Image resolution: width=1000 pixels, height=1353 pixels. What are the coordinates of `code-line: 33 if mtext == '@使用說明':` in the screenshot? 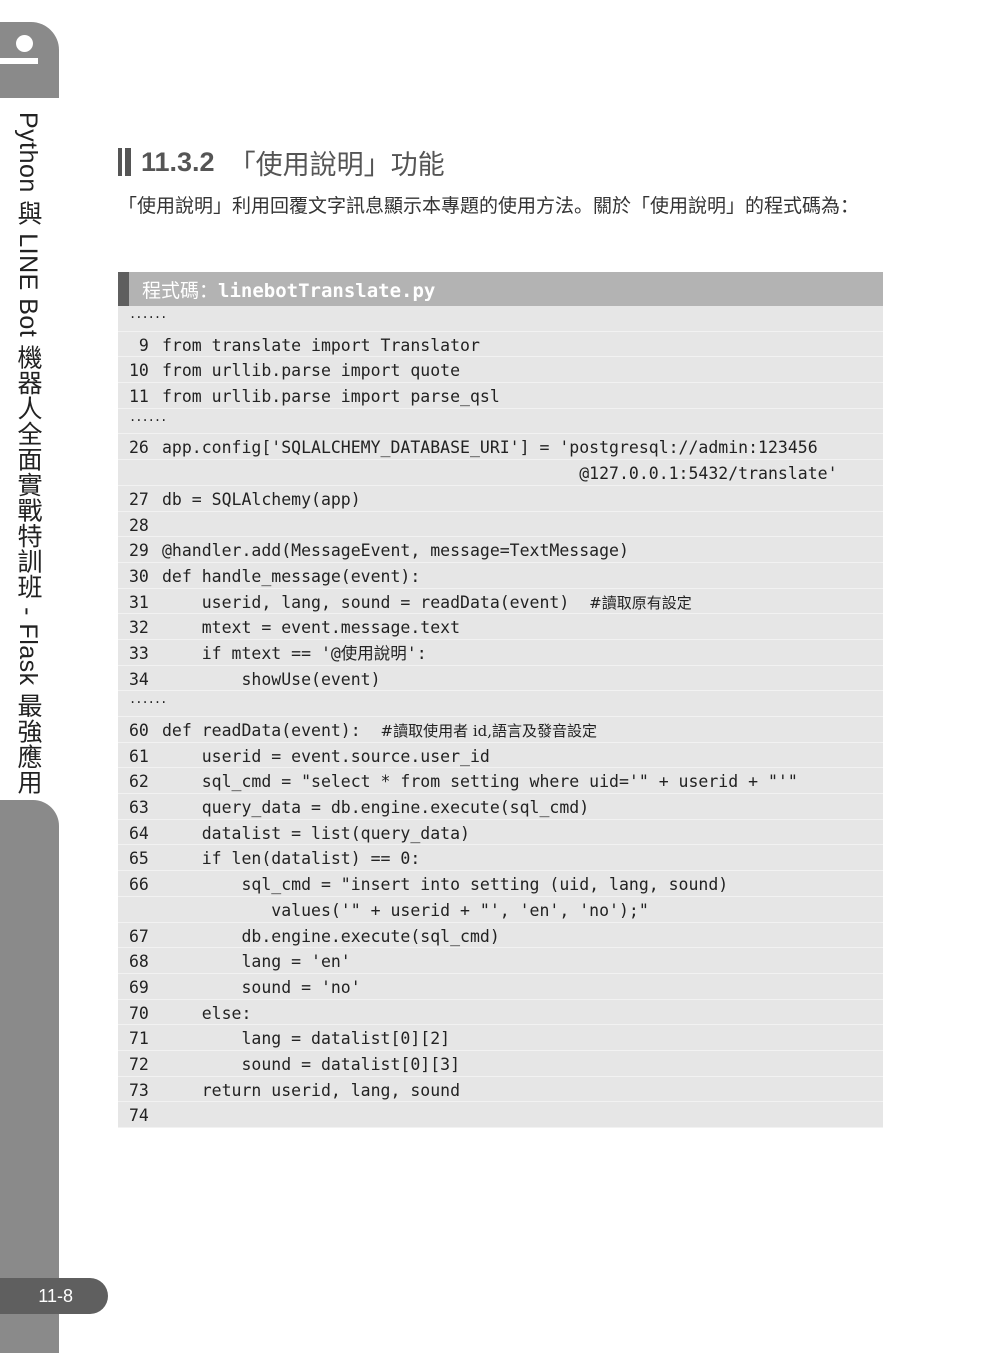 It's located at (500, 653).